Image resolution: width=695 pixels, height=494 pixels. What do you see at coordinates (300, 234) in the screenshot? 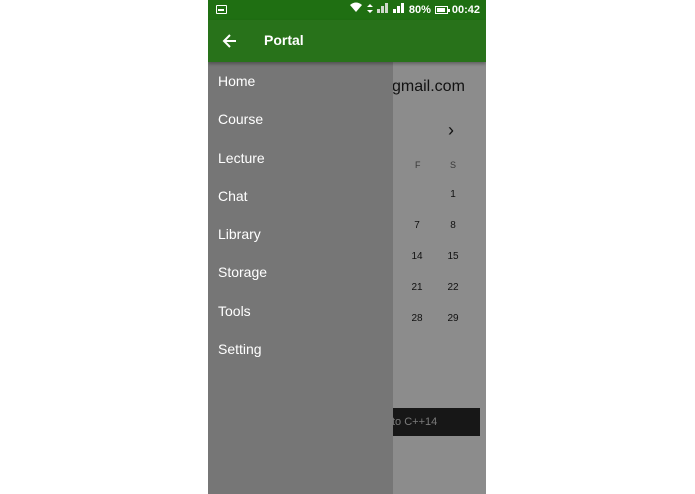
I see `menu-item-library: Library` at bounding box center [300, 234].